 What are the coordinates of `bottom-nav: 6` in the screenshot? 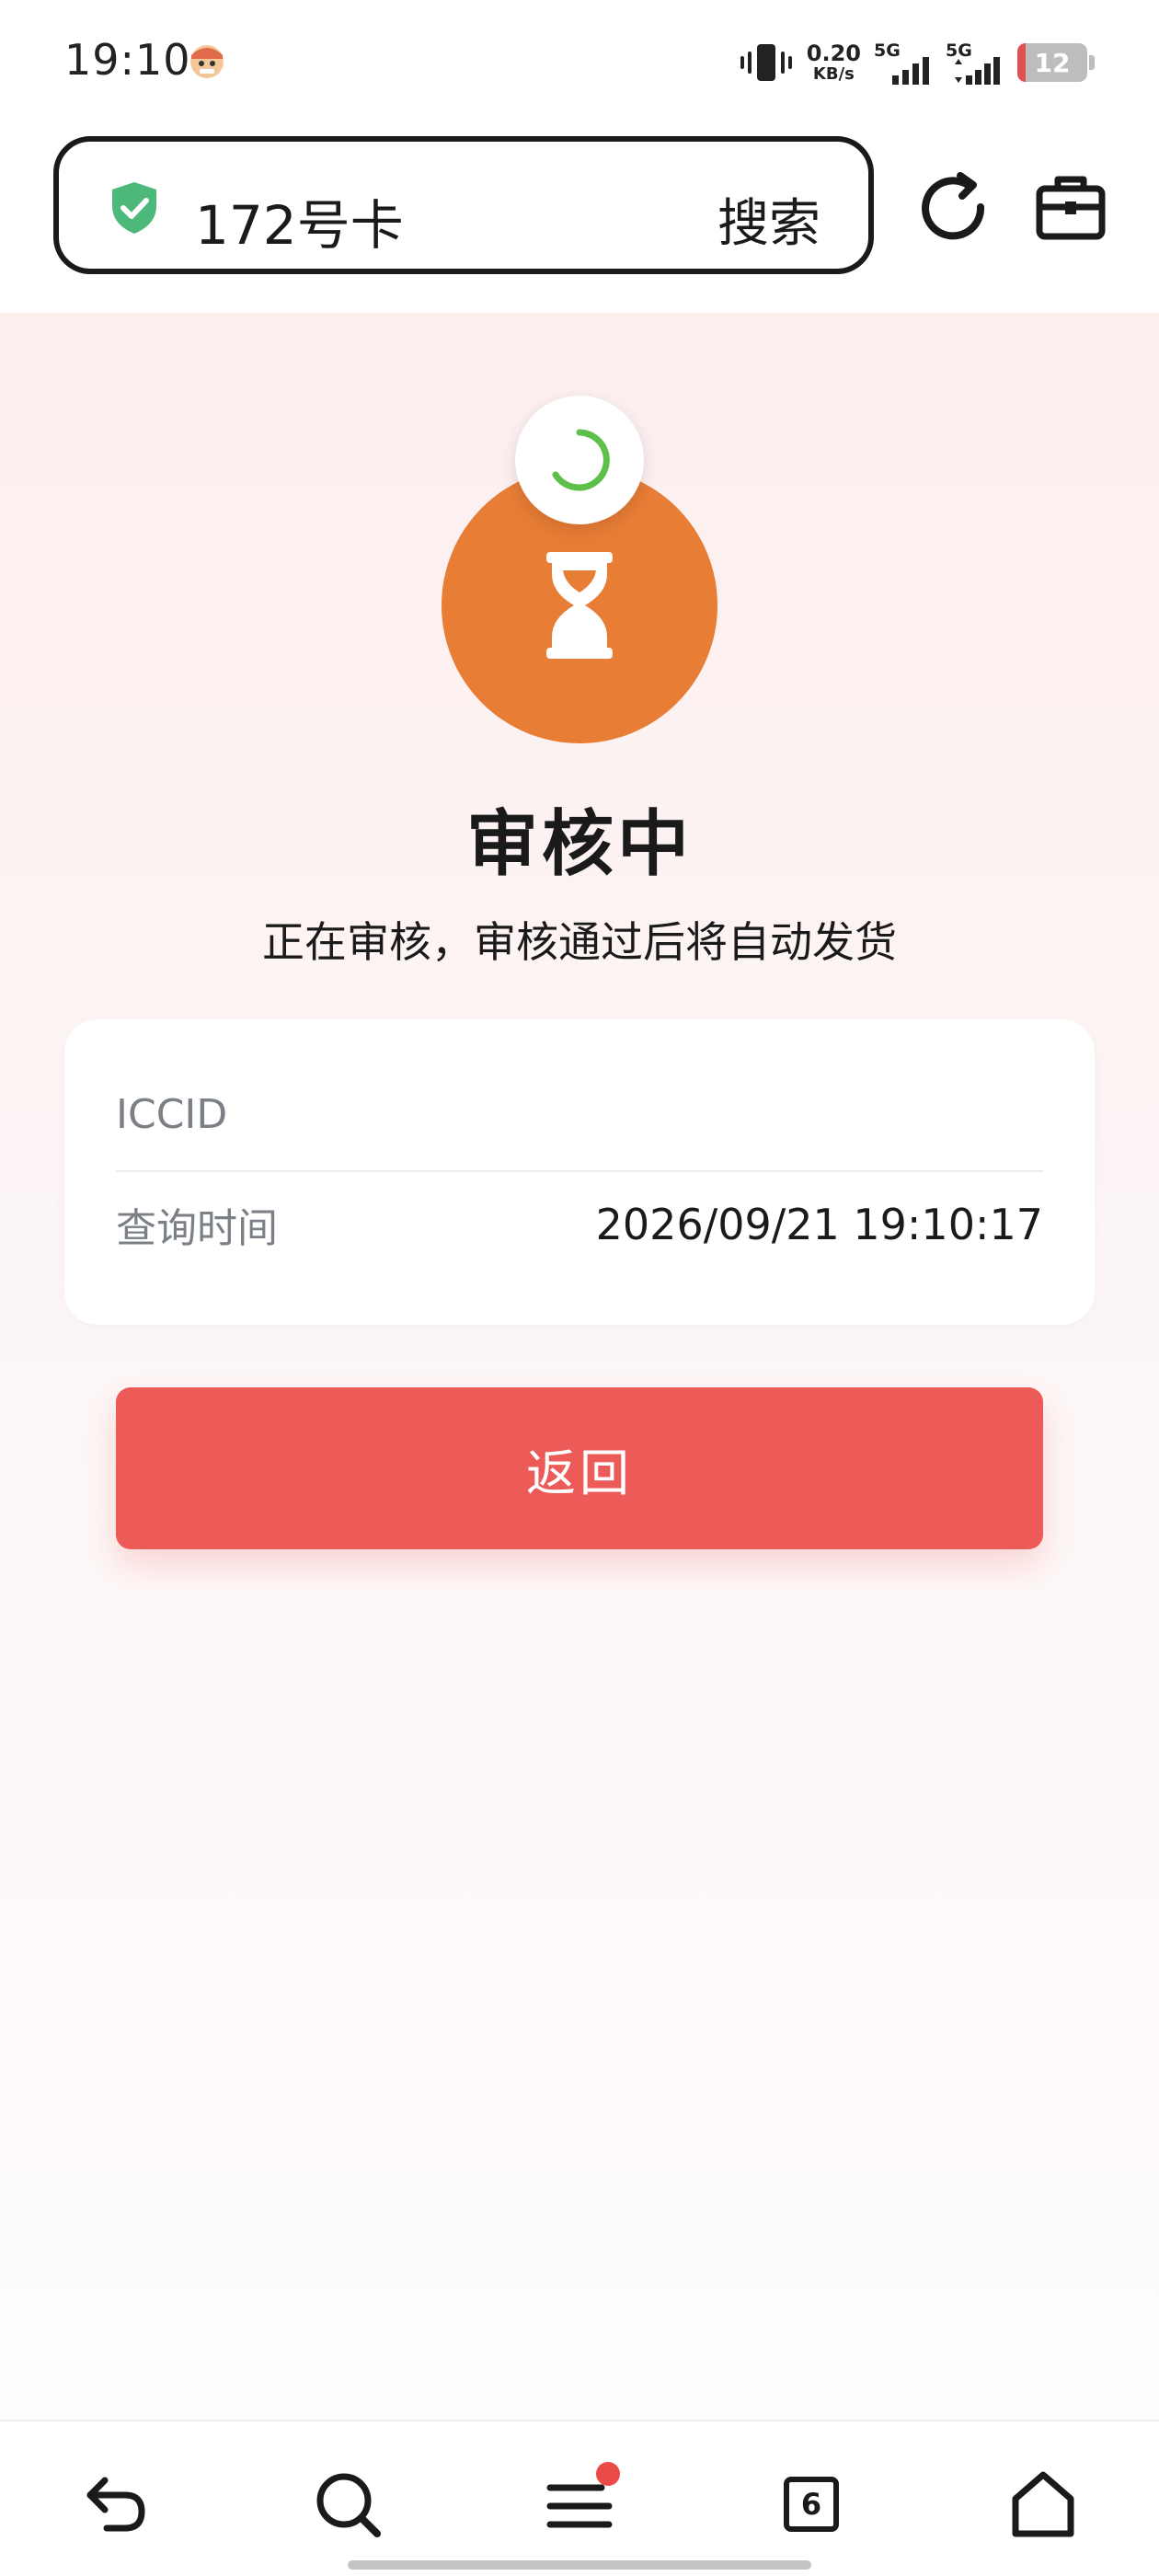 It's located at (579, 2498).